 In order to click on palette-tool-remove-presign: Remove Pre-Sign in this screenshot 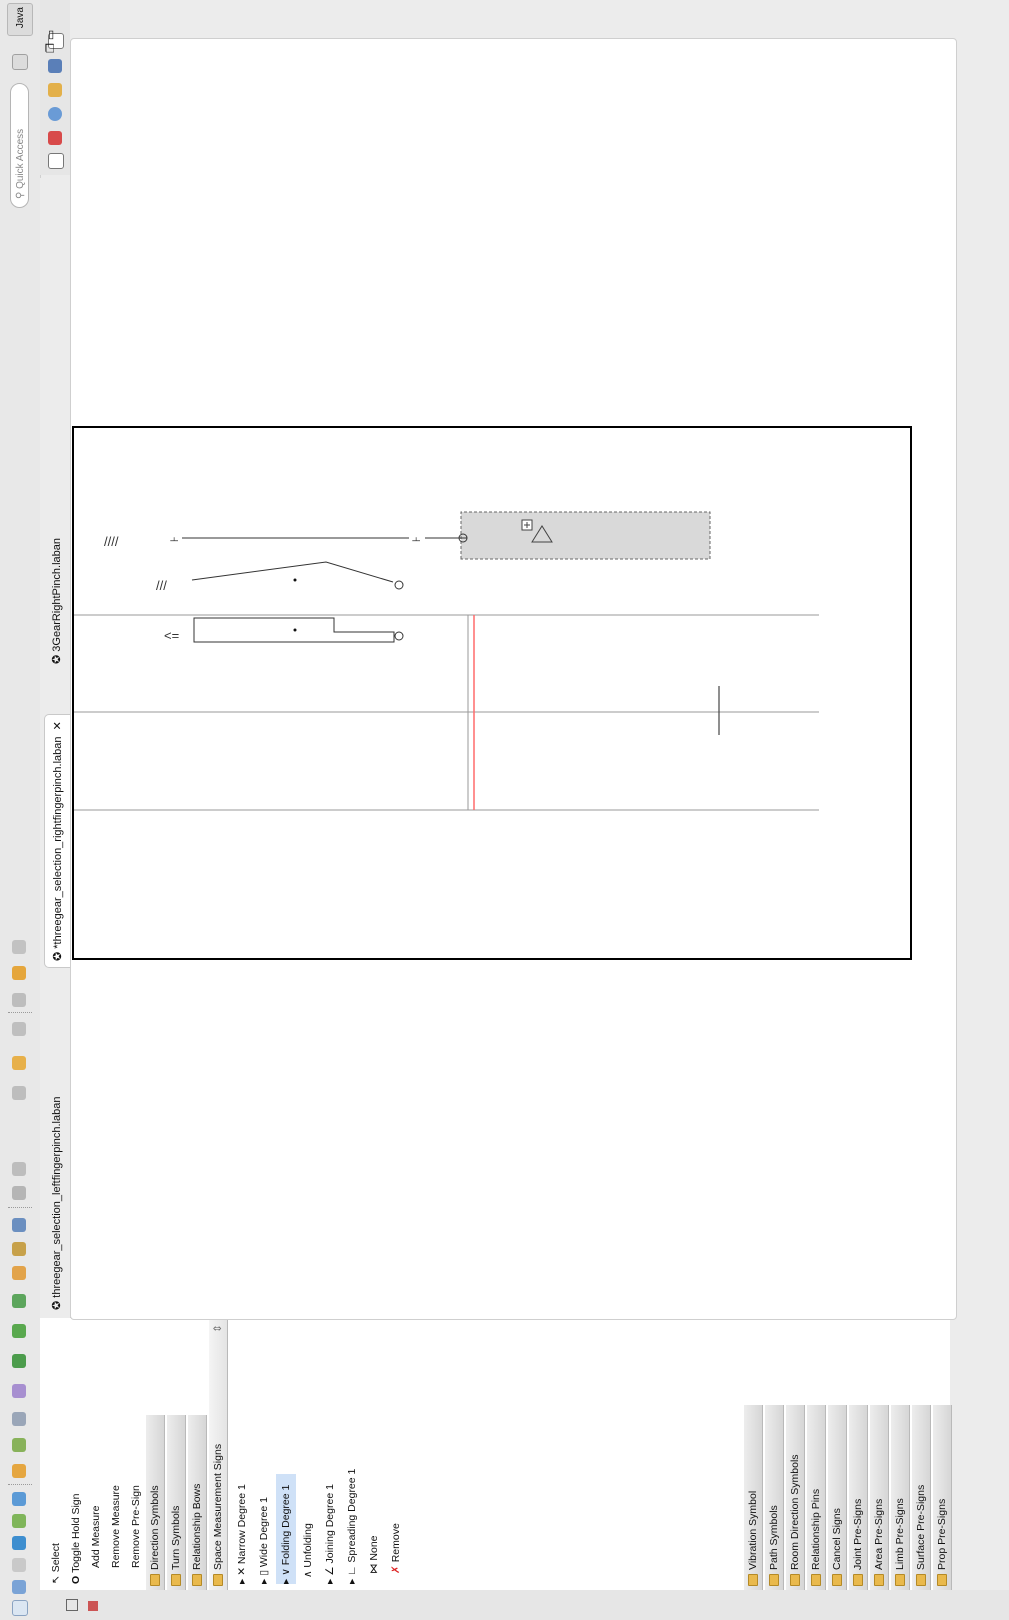, I will do `click(136, 1526)`.